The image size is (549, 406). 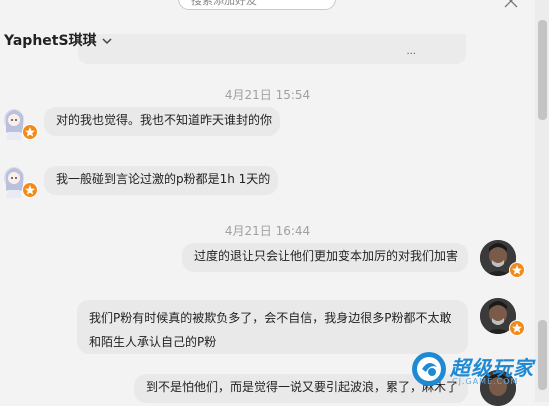 I want to click on timestamp: 4月21日 15:54, so click(x=267, y=95).